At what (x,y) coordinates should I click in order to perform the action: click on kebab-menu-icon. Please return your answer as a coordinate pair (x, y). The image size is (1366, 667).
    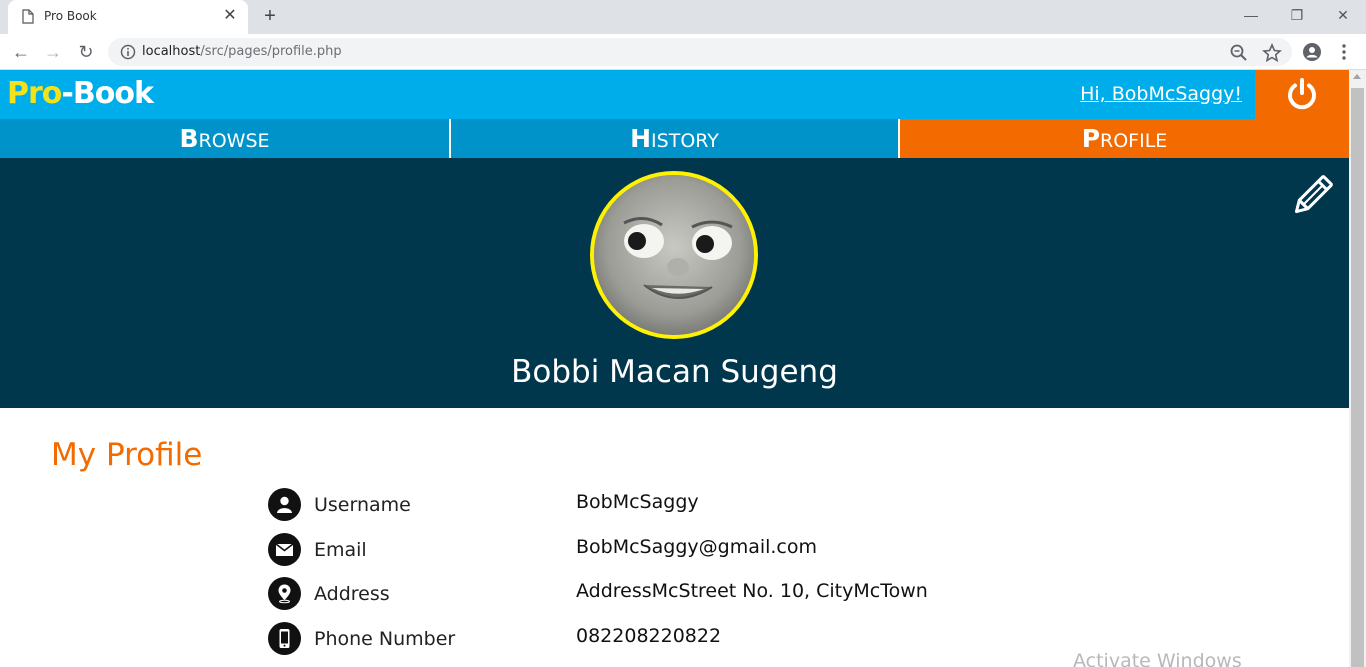
    Looking at the image, I should click on (1344, 52).